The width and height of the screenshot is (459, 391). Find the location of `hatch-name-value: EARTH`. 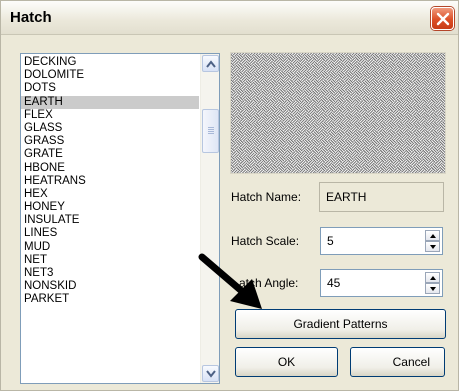

hatch-name-value: EARTH is located at coordinates (346, 197).